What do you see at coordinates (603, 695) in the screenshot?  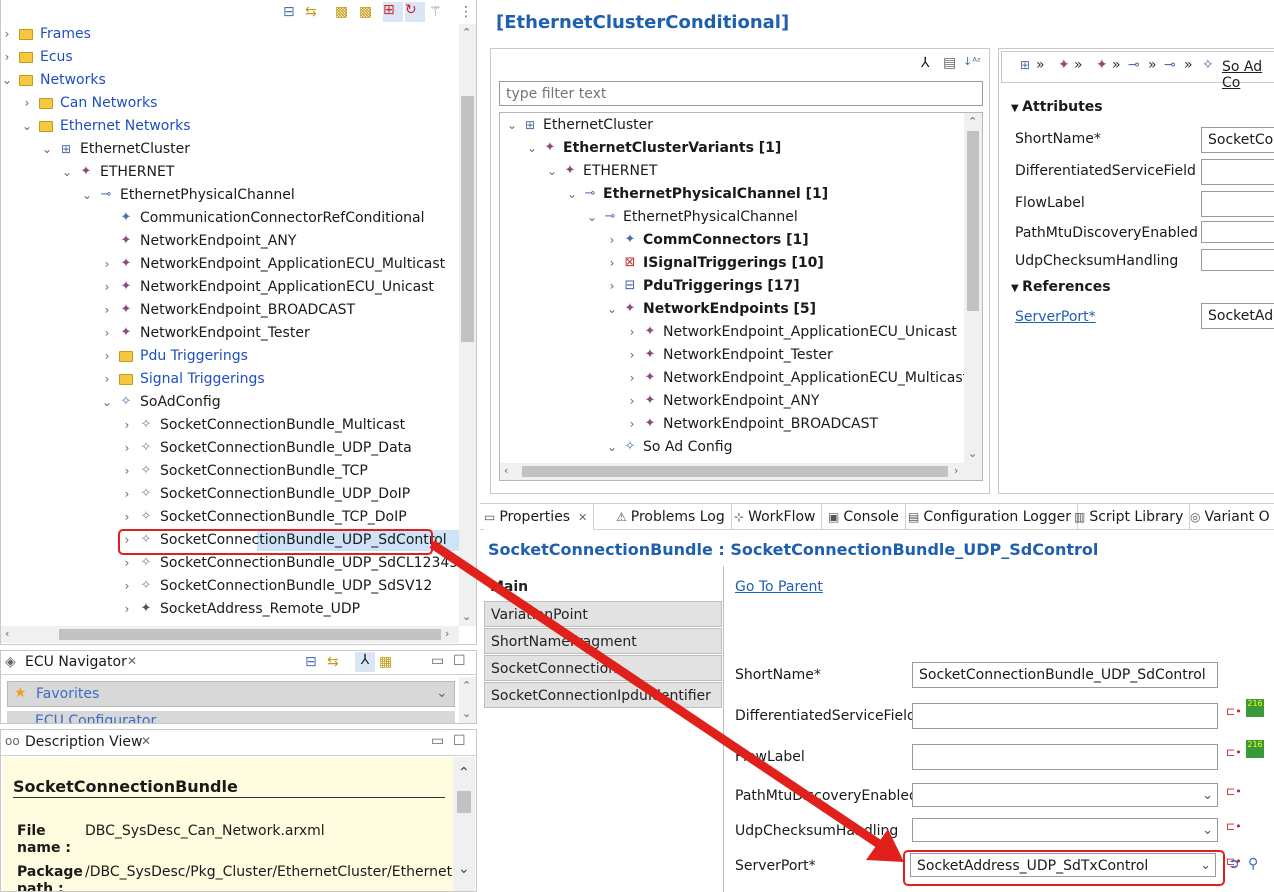 I see `side-tab: SocketConnectionIpduIdentifier` at bounding box center [603, 695].